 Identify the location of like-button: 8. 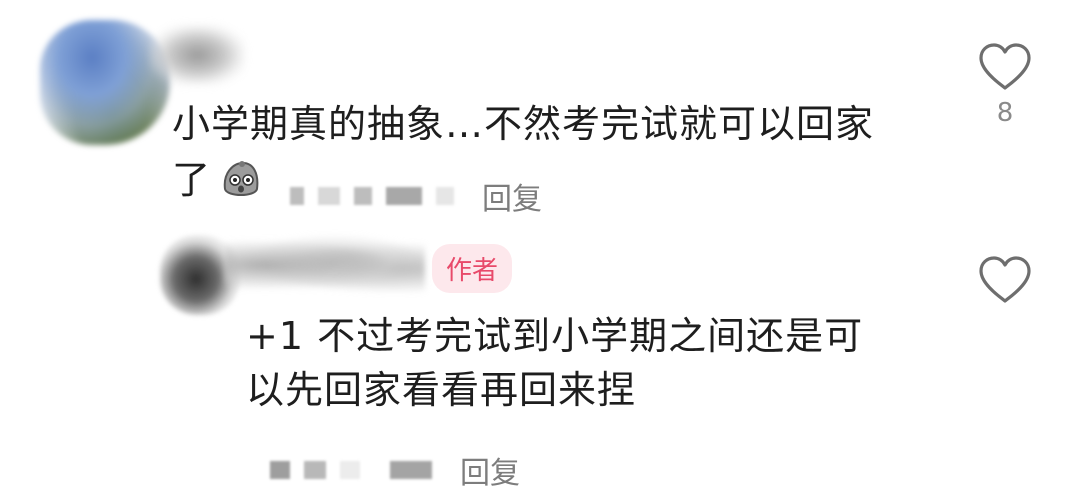
(1005, 85).